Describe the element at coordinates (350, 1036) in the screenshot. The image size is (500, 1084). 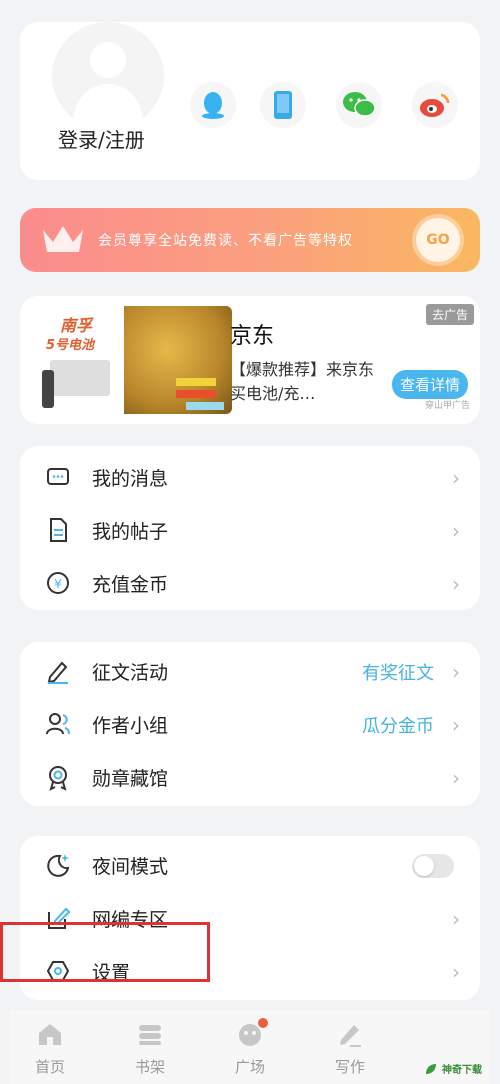
I see `write-icon` at that location.